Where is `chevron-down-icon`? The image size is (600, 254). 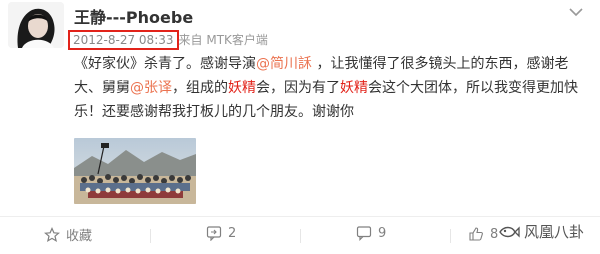
chevron-down-icon is located at coordinates (576, 11).